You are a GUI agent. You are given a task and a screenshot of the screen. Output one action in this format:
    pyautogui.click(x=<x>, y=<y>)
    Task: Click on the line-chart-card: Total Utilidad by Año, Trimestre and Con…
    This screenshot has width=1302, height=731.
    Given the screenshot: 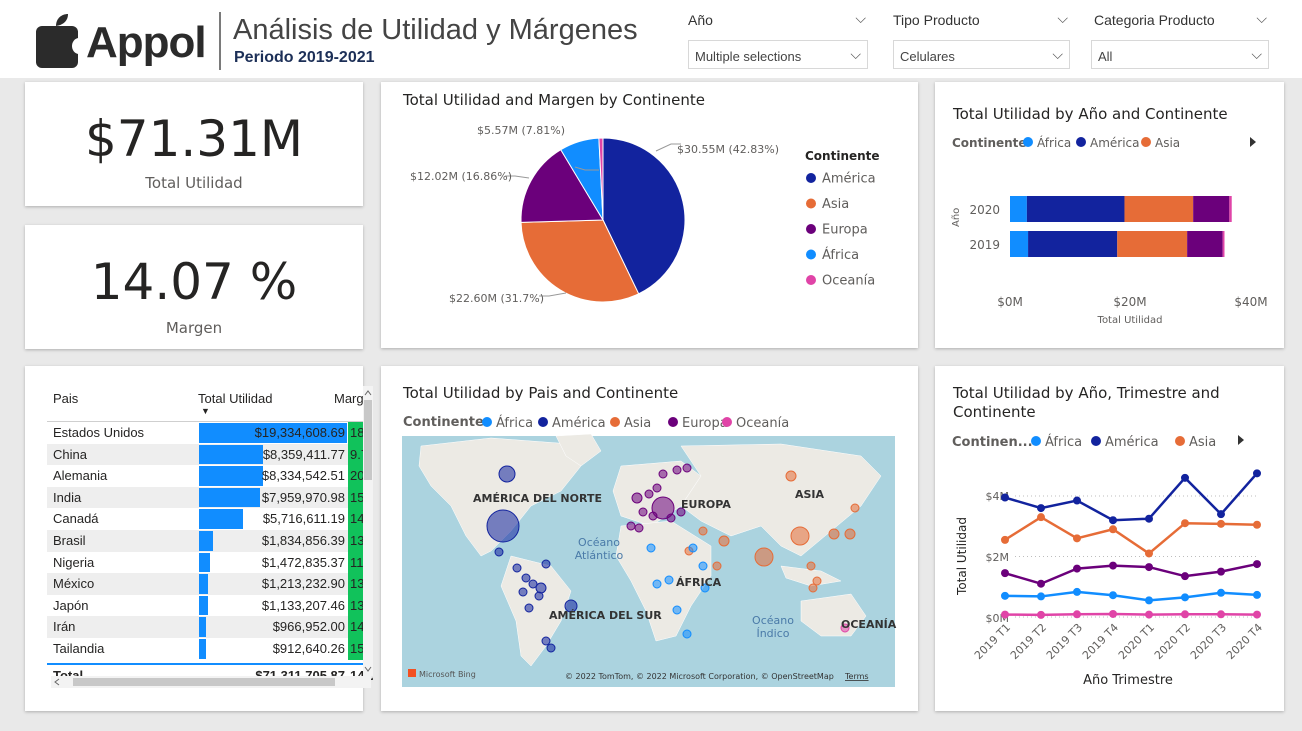 What is the action you would take?
    pyautogui.click(x=1109, y=538)
    